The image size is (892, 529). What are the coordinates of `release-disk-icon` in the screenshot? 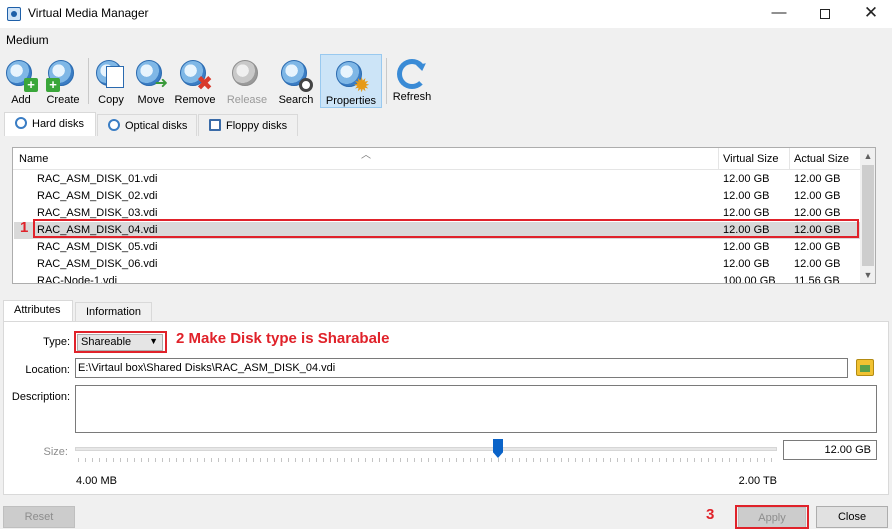 It's located at (247, 75).